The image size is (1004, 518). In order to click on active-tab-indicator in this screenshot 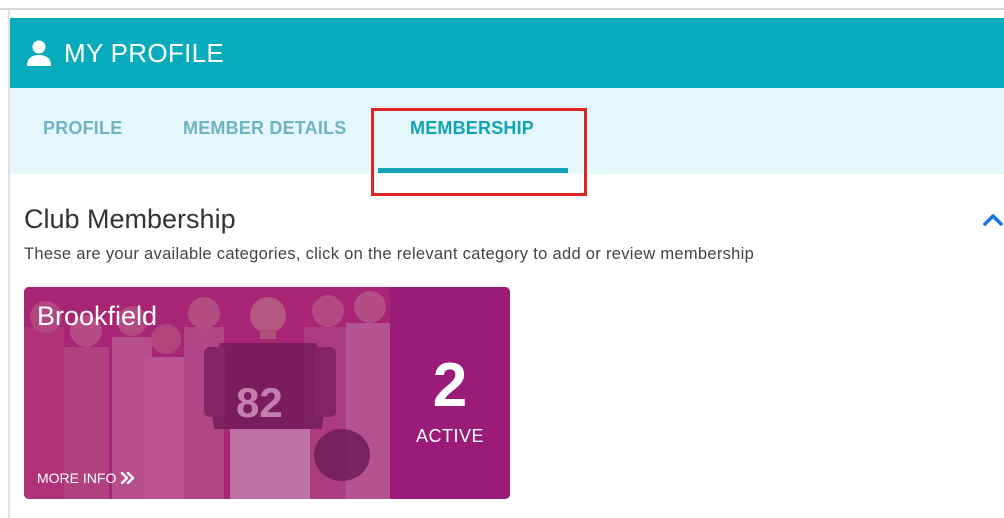, I will do `click(473, 170)`.